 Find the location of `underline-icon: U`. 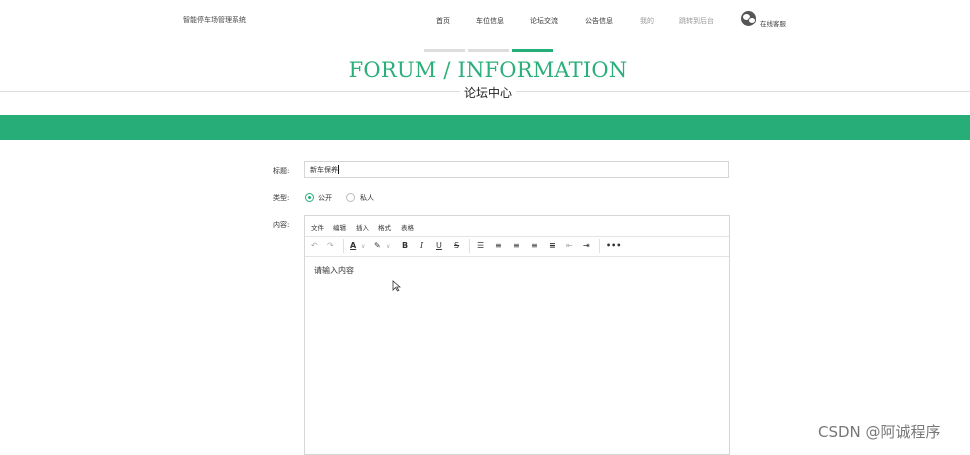

underline-icon: U is located at coordinates (439, 246).